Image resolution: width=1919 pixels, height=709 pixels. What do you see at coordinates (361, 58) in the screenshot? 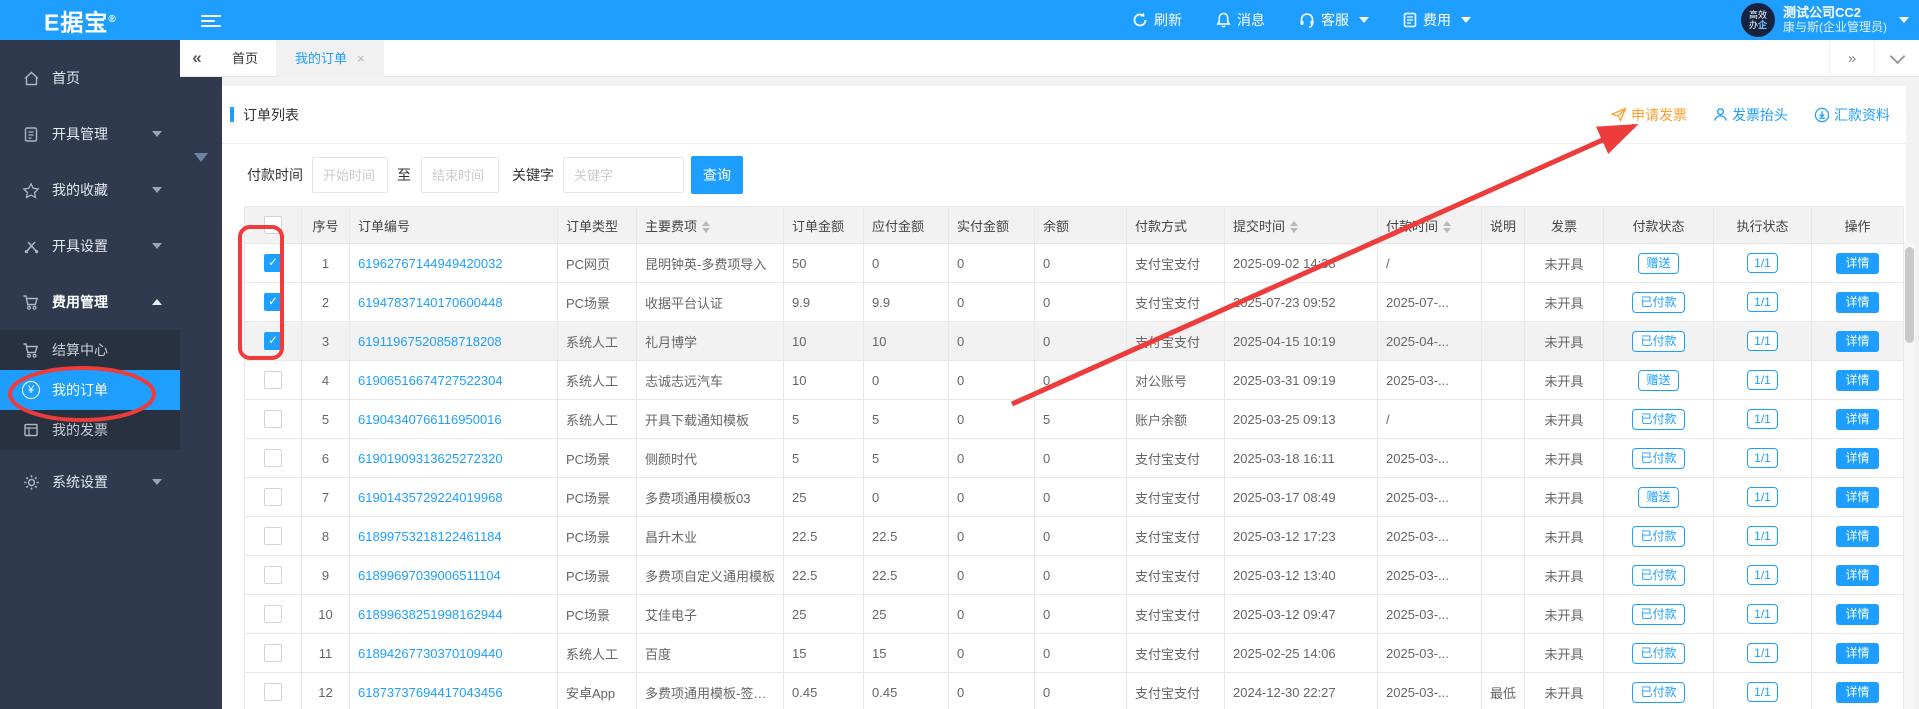
I see `close-icon: ×` at bounding box center [361, 58].